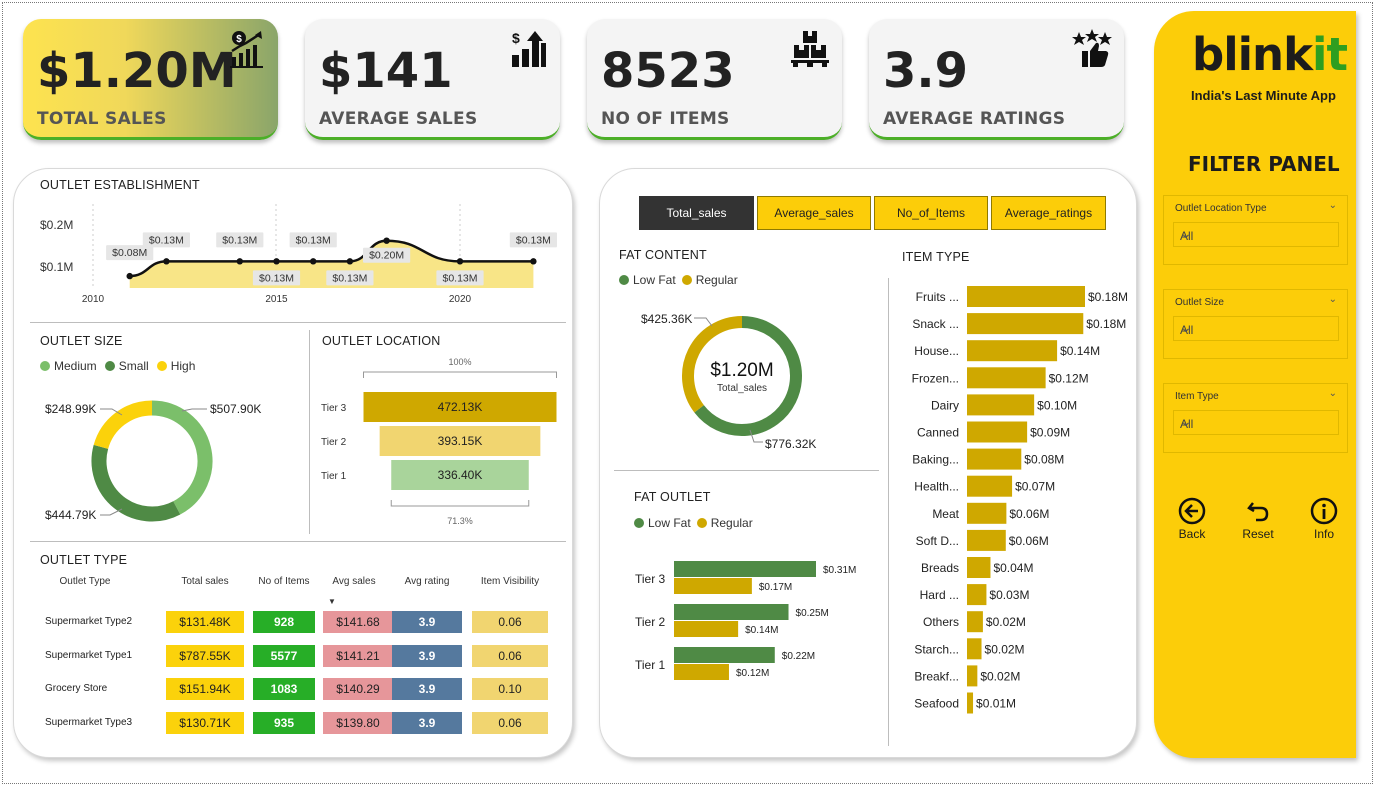  What do you see at coordinates (1013, 568) in the screenshot?
I see `bar-label: $0.04M` at bounding box center [1013, 568].